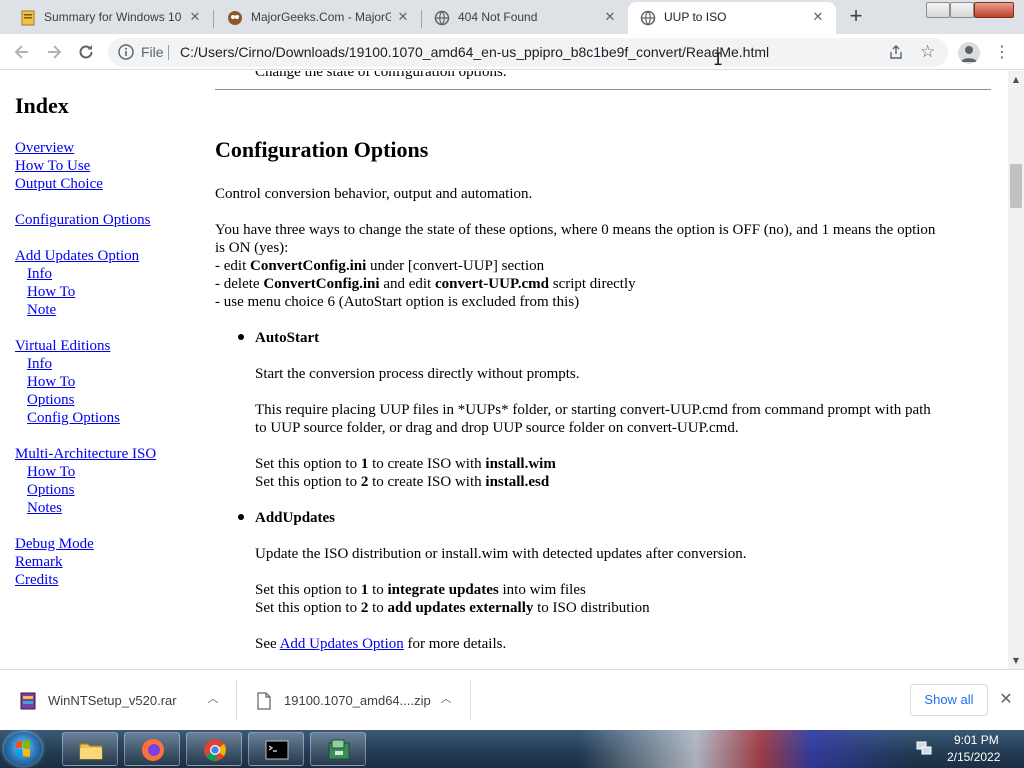  Describe the element at coordinates (110, 256) in the screenshot. I see `index-link-add-updates-option: Add Updates Option` at that location.